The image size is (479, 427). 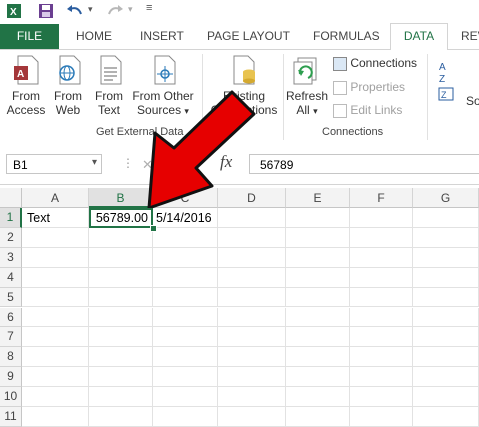 I want to click on cell-f11, so click(x=381, y=417).